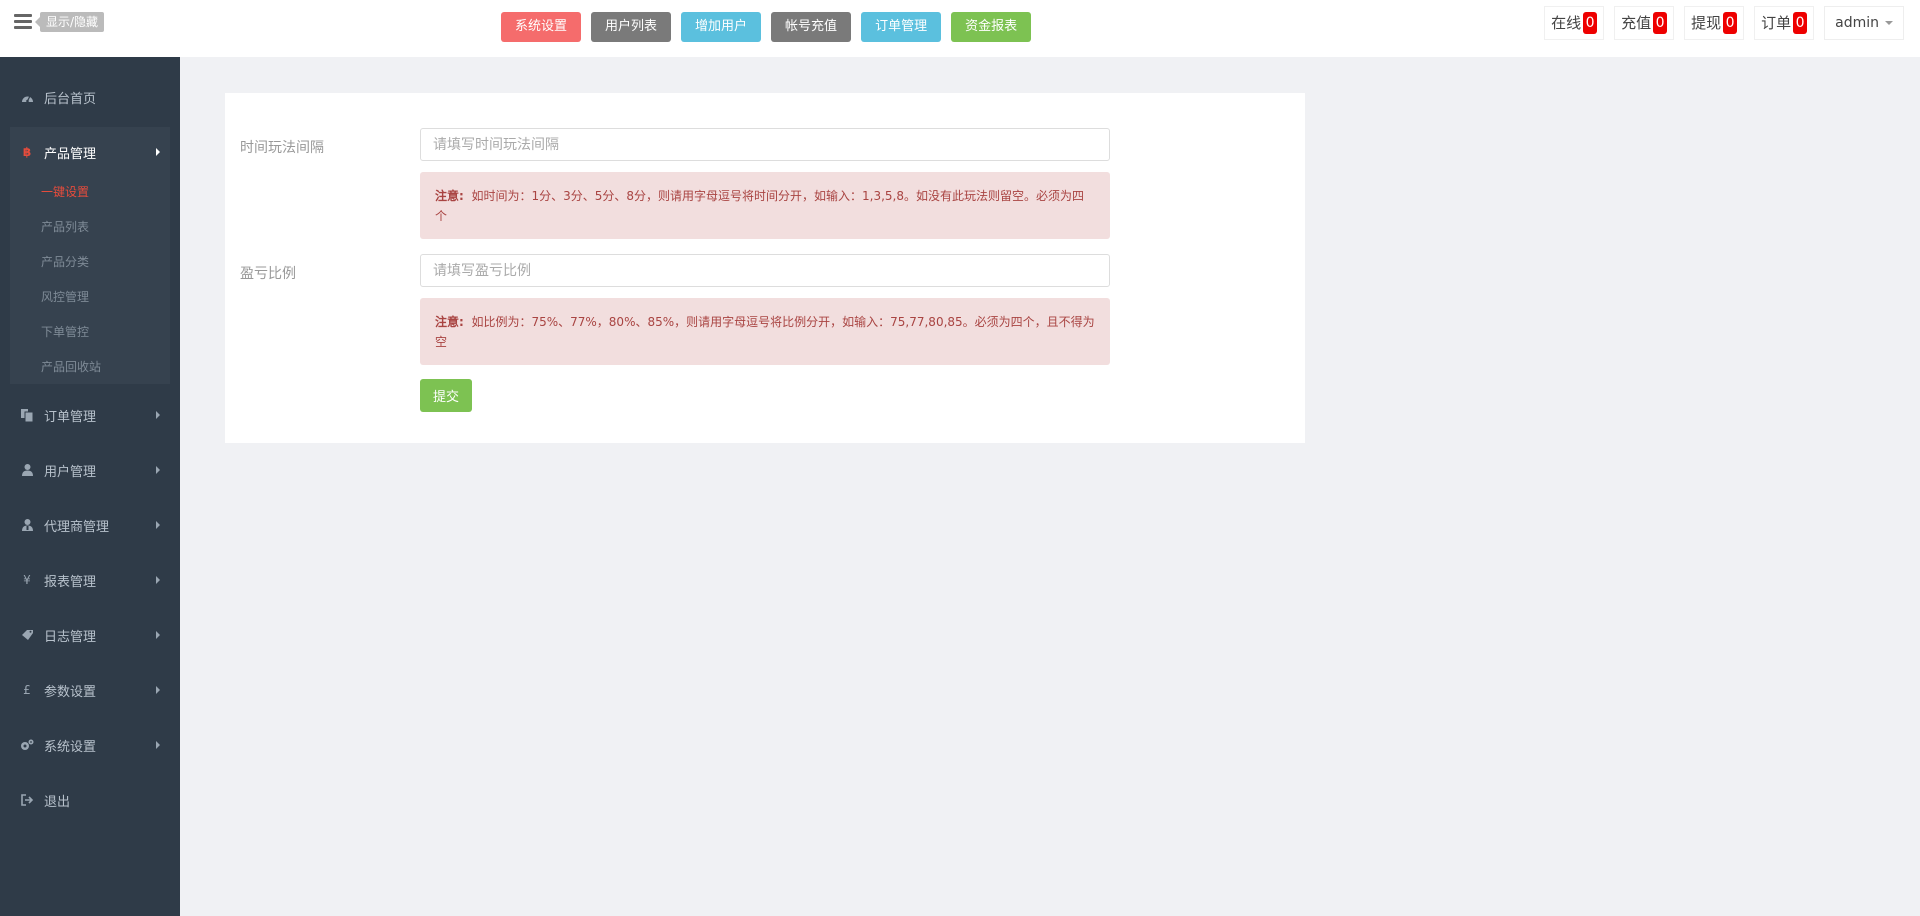  I want to click on gears-icon, so click(27, 745).